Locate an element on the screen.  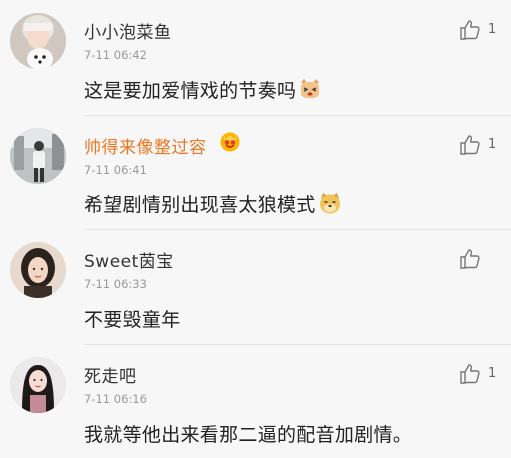
comment-text-content: 希望剧情别出现喜太狼模式 is located at coordinates (200, 205).